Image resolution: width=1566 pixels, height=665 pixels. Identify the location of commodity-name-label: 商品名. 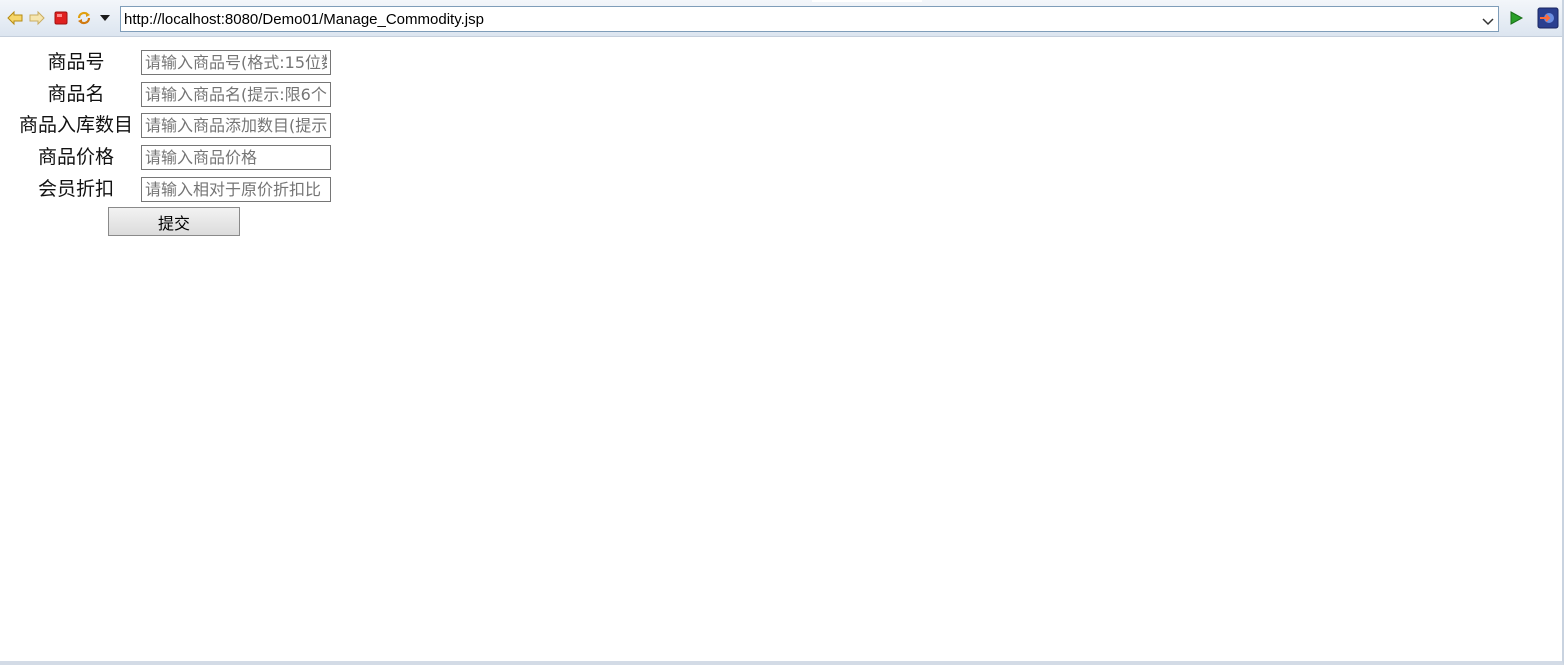
(76, 94).